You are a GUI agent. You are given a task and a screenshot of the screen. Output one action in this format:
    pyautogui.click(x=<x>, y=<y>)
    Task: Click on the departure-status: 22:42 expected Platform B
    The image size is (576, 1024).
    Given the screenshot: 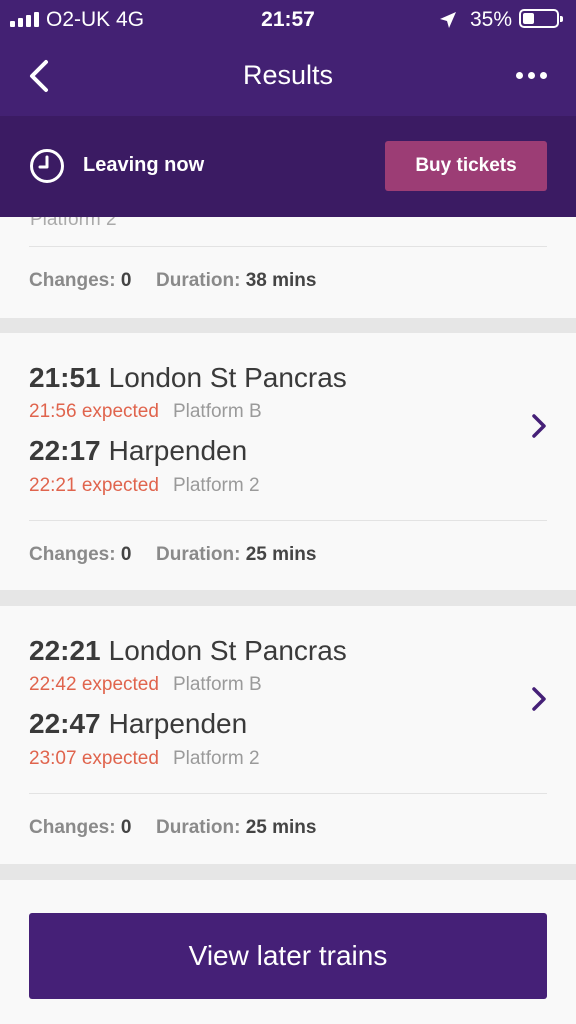 What is the action you would take?
    pyautogui.click(x=145, y=685)
    